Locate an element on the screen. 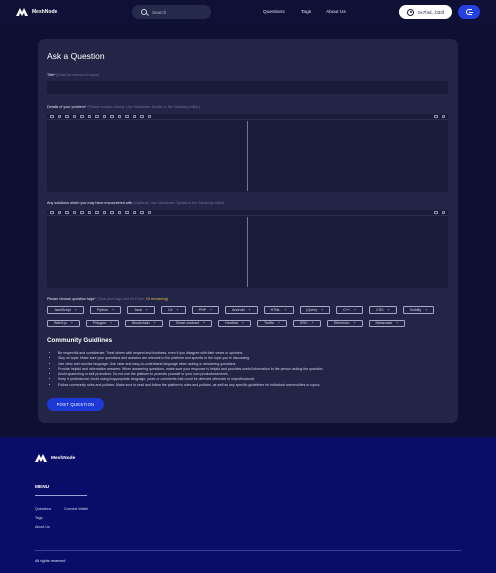  logout-icon is located at coordinates (469, 12).